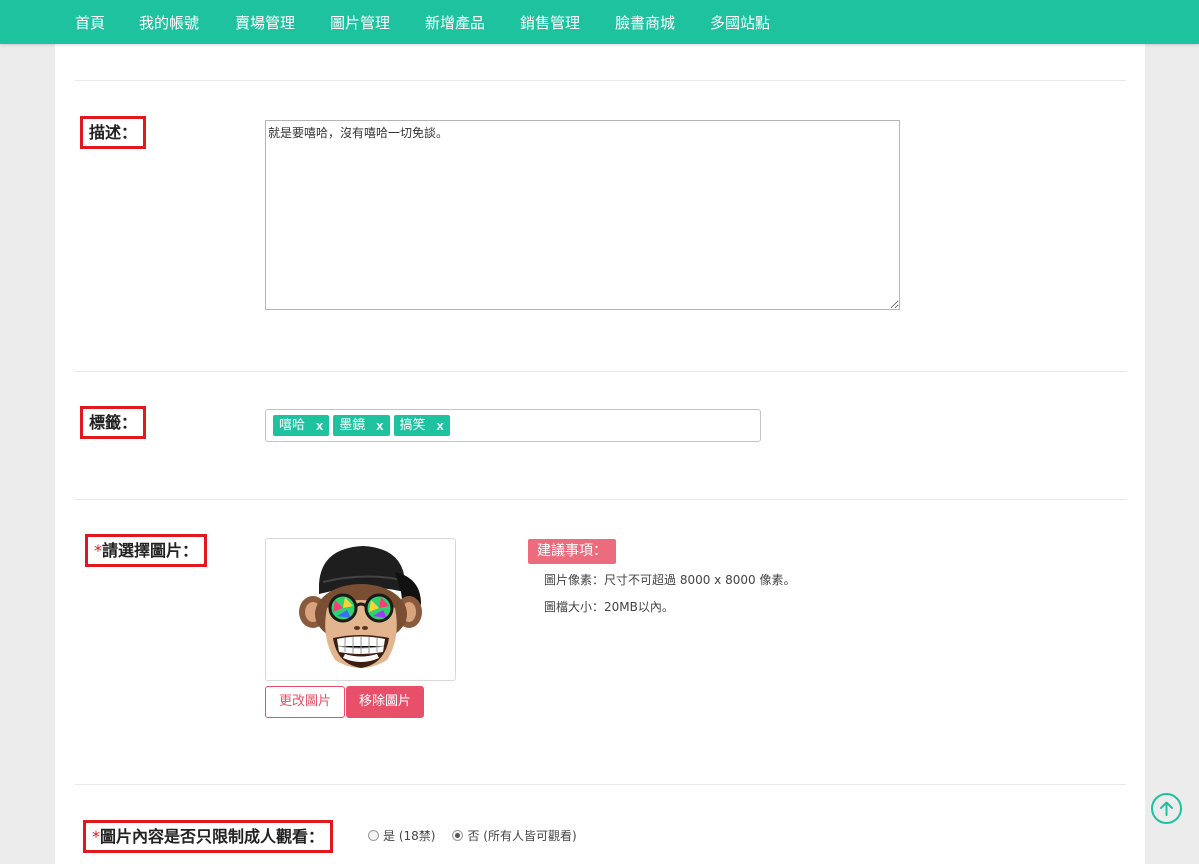 The height and width of the screenshot is (864, 1199). Describe the element at coordinates (572, 551) in the screenshot. I see `tips-title-badge: 建議事項：` at that location.